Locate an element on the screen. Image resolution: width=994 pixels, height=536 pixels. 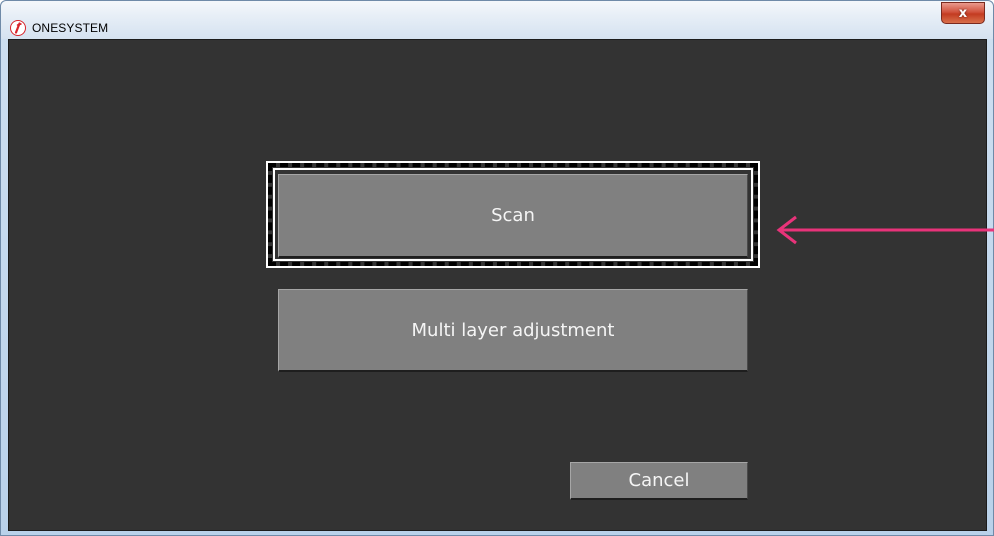
window-title: ONESYSTEM is located at coordinates (70, 28).